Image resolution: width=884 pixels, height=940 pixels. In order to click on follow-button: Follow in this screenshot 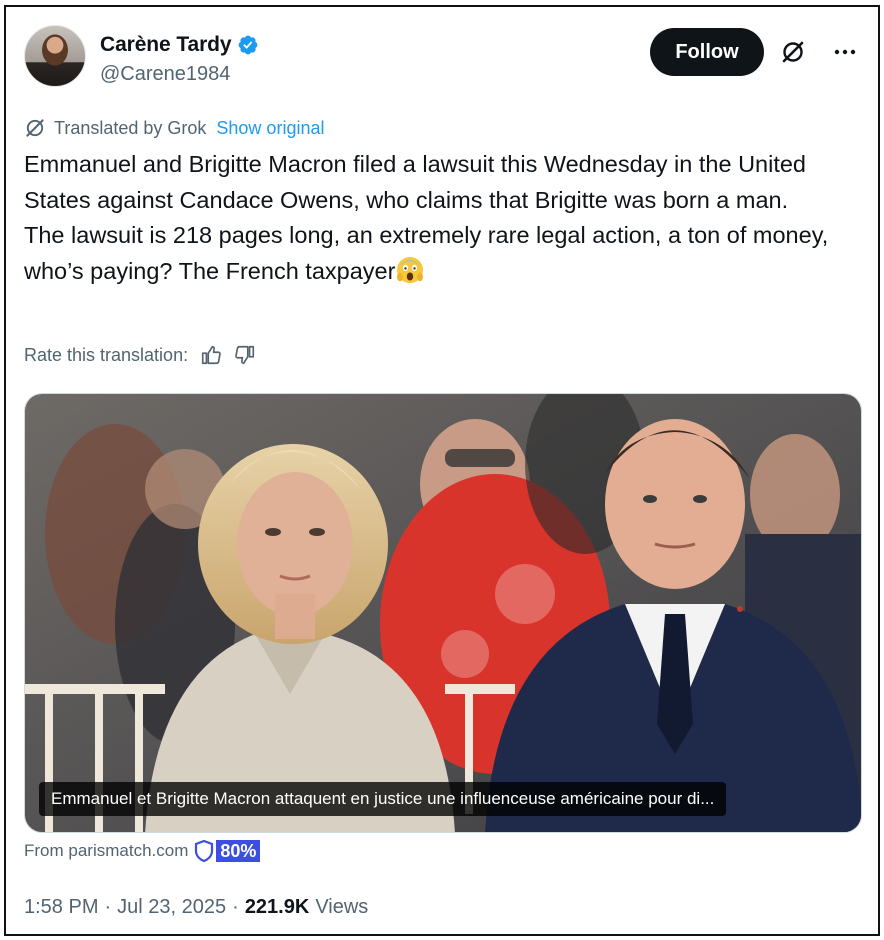, I will do `click(707, 52)`.